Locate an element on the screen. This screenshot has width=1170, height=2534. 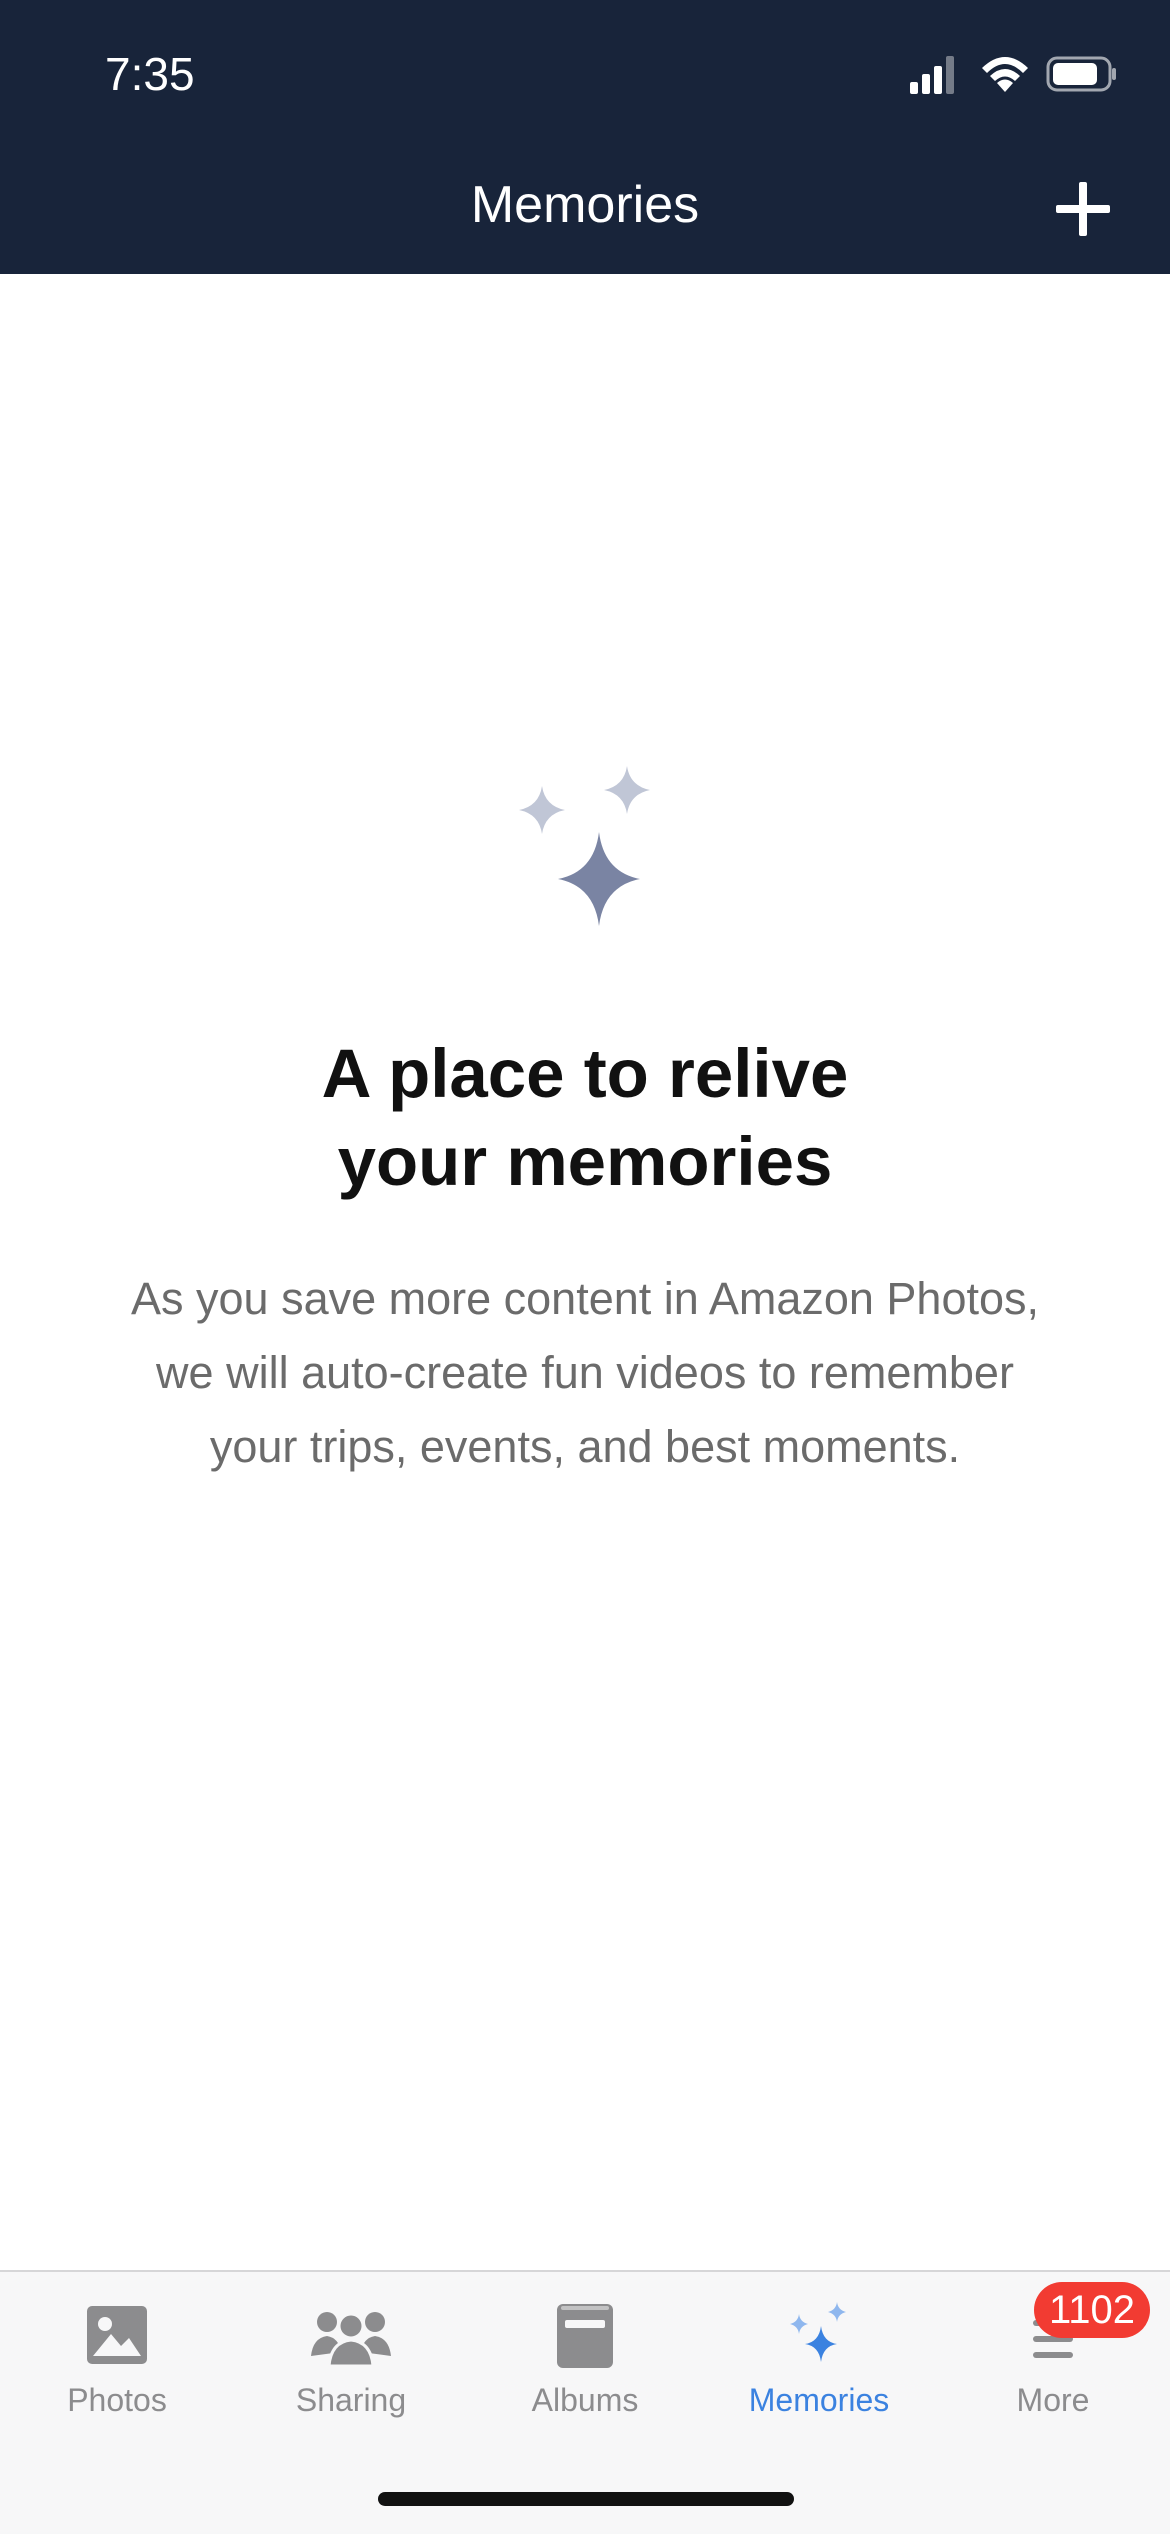
tab-albums: Albums is located at coordinates (585, 2352).